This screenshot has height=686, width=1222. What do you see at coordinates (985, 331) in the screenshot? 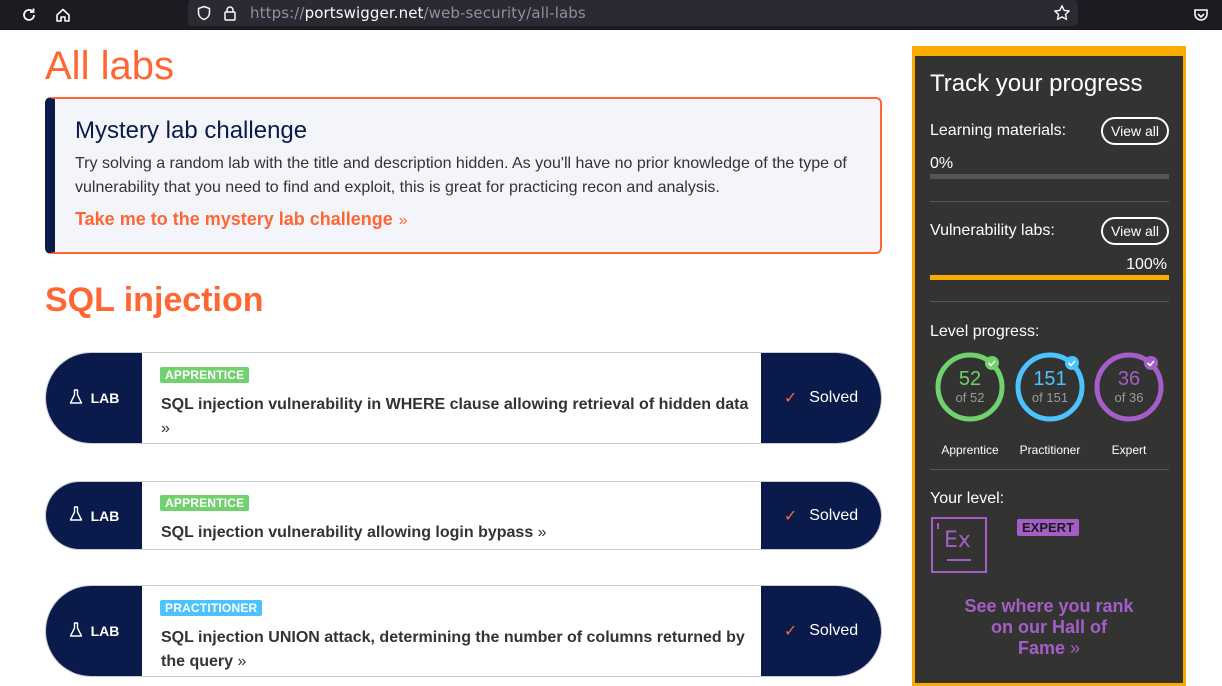
I see `level-progress-label: Level progress:` at bounding box center [985, 331].